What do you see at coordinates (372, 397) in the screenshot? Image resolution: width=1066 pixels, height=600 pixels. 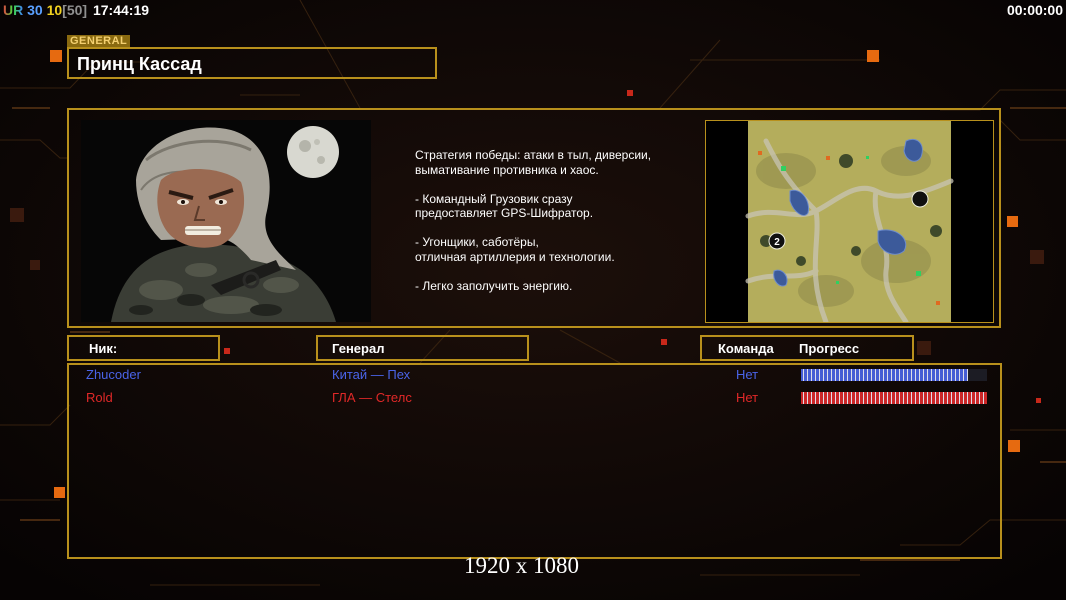 I see `player-general: ГЛА — Стелс` at bounding box center [372, 397].